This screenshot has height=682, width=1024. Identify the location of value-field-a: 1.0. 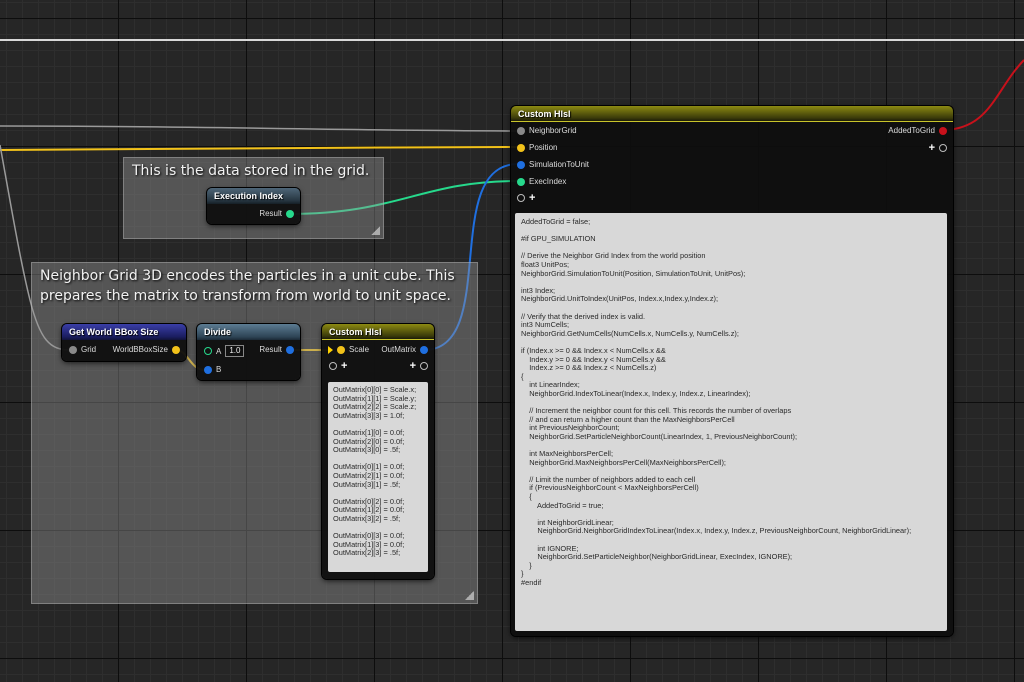
(235, 351).